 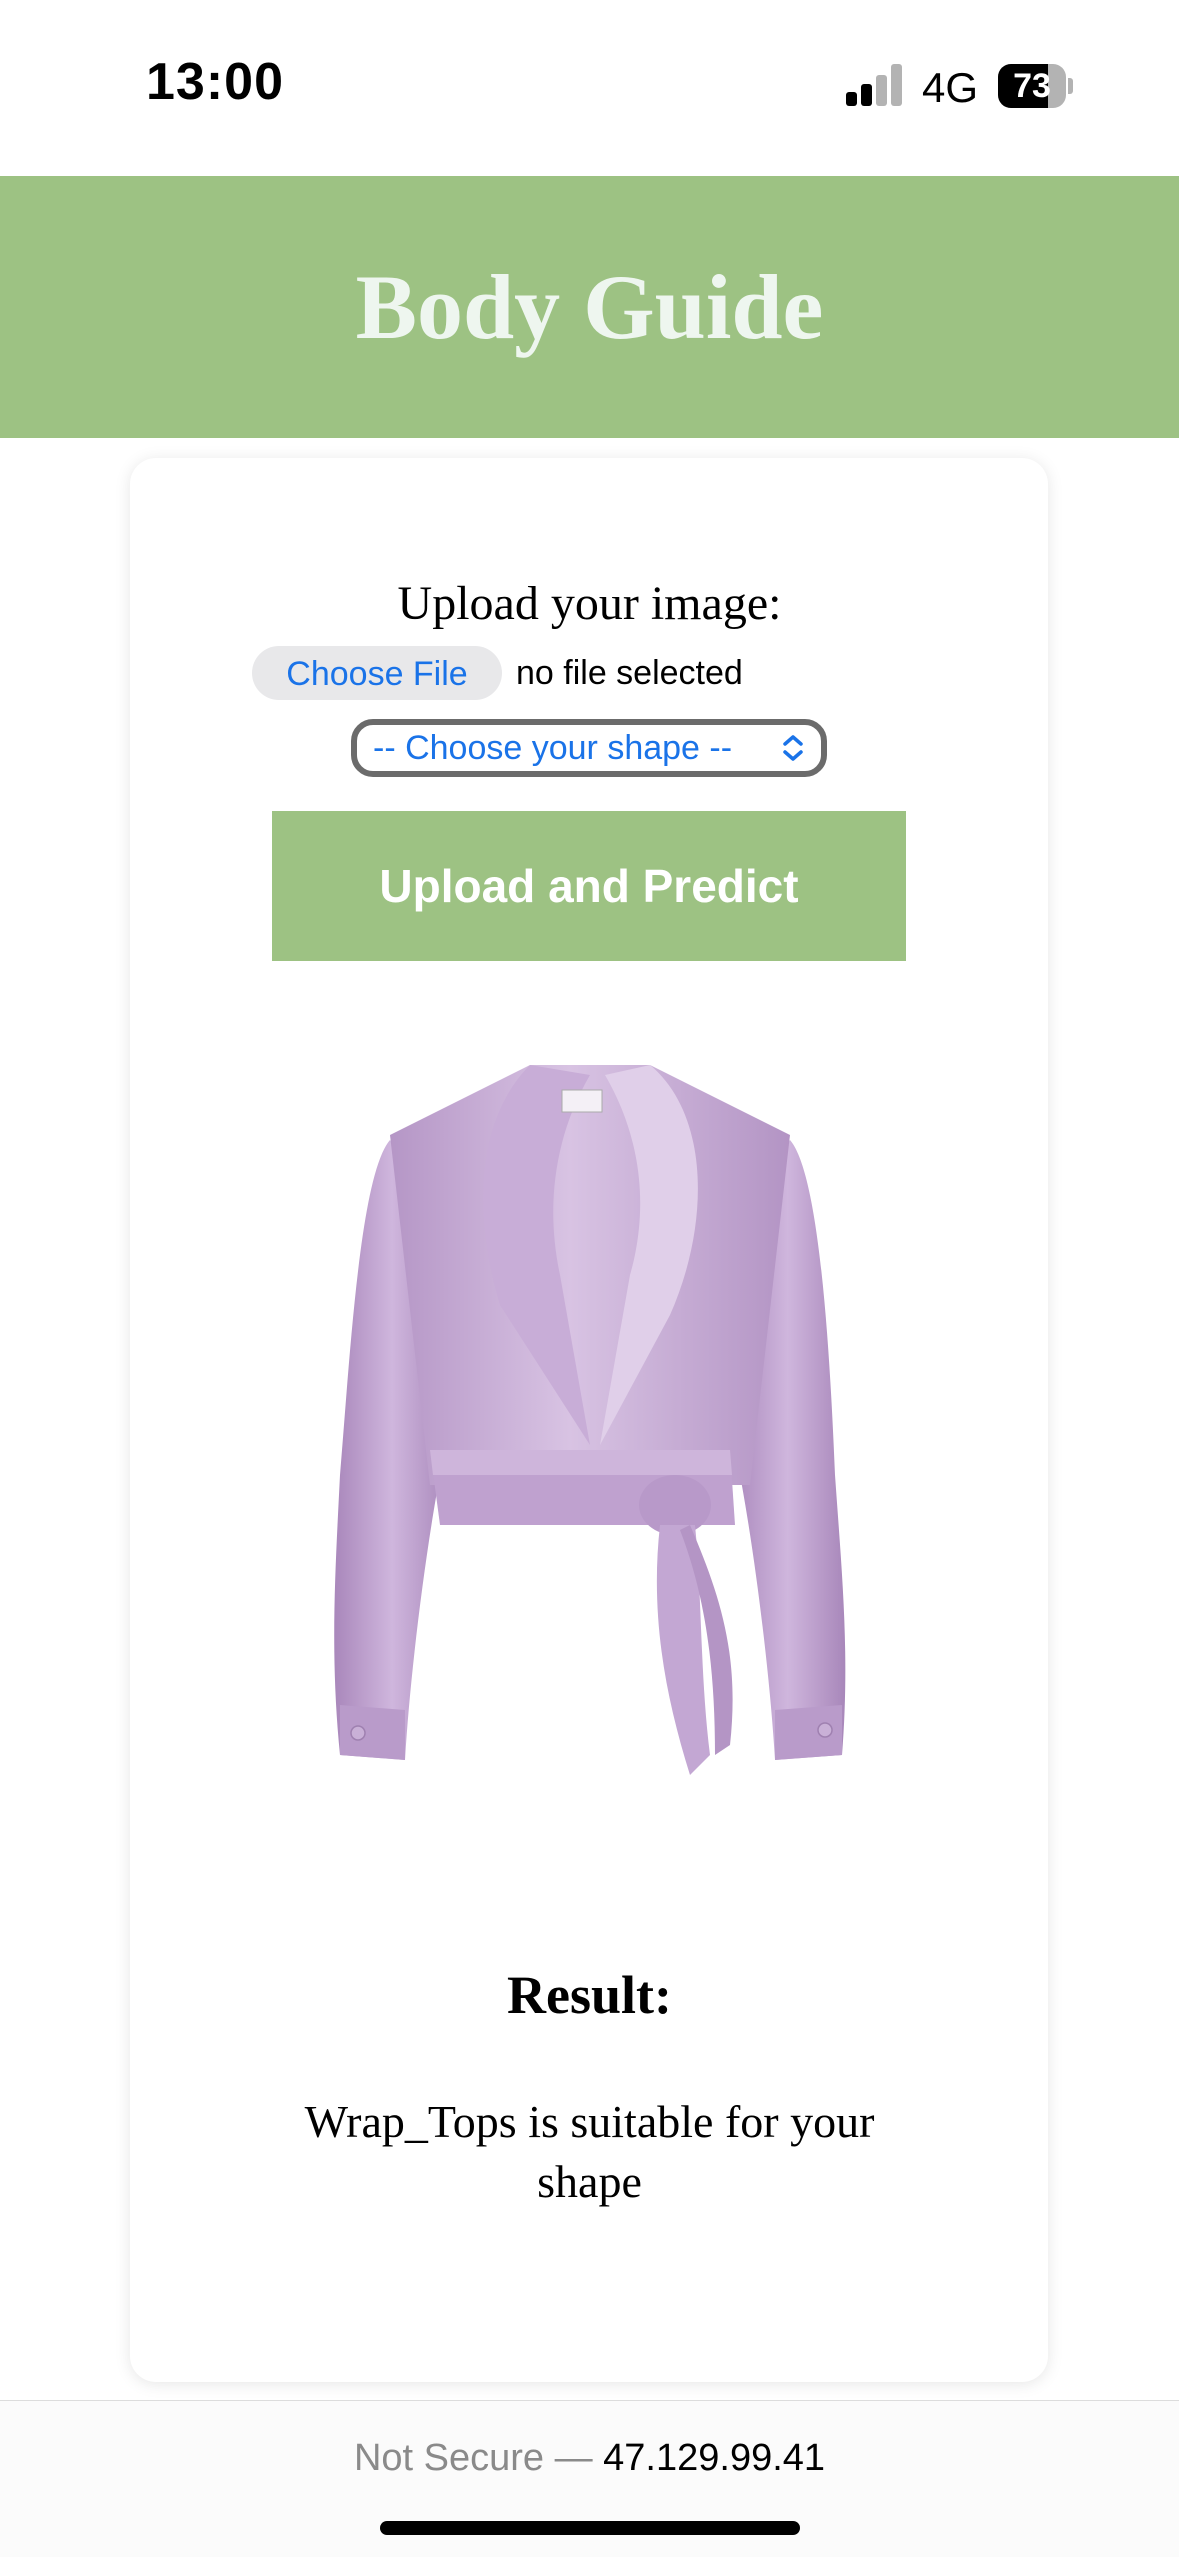 I want to click on shape-select: -- Choose your shape --, so click(x=589, y=748).